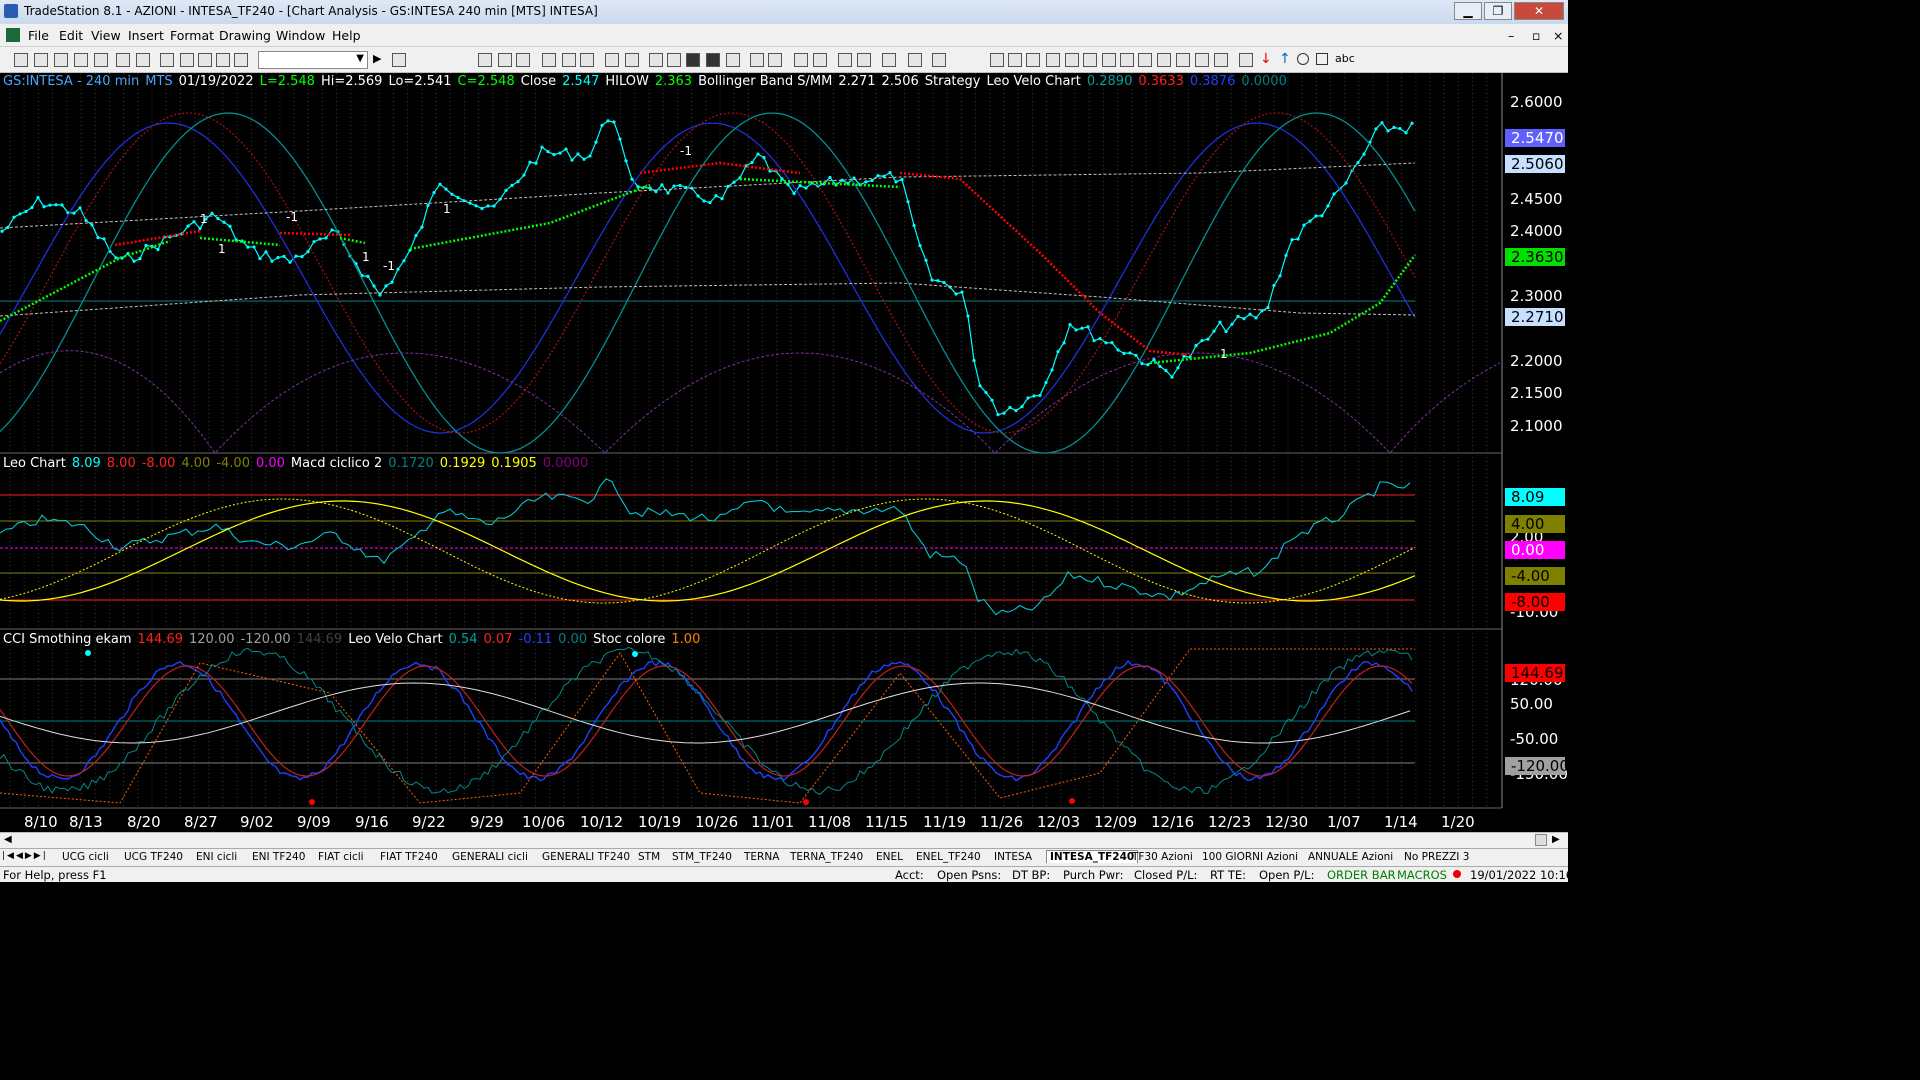 This screenshot has width=1920, height=1080. What do you see at coordinates (278, 857) in the screenshot?
I see `workspace-tab: ENI TF240` at bounding box center [278, 857].